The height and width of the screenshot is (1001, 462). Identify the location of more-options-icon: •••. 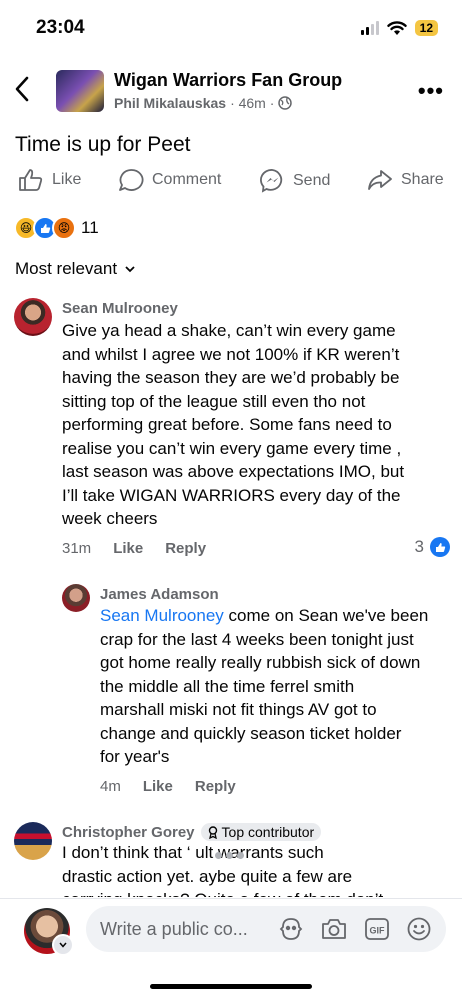
(431, 91).